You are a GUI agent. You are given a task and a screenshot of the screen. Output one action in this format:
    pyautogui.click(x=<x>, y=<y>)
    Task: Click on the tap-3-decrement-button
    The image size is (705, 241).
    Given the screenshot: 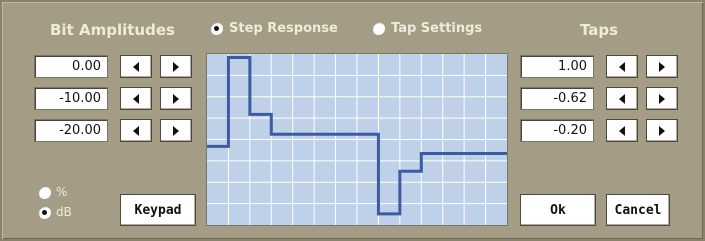 What is the action you would take?
    pyautogui.click(x=622, y=130)
    